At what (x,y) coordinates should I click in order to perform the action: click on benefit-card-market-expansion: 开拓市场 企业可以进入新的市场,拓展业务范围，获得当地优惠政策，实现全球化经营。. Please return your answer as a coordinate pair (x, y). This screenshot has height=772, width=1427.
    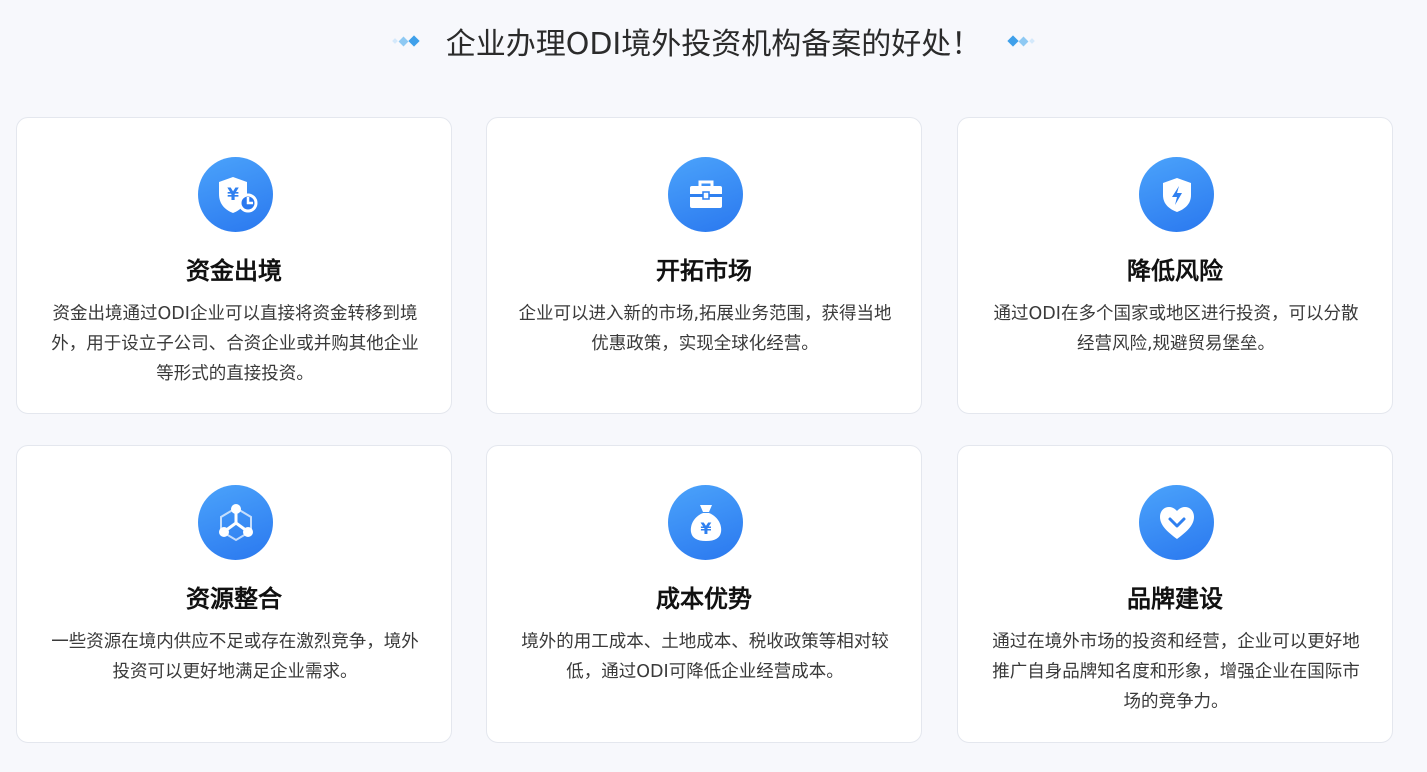
    Looking at the image, I should click on (704, 265).